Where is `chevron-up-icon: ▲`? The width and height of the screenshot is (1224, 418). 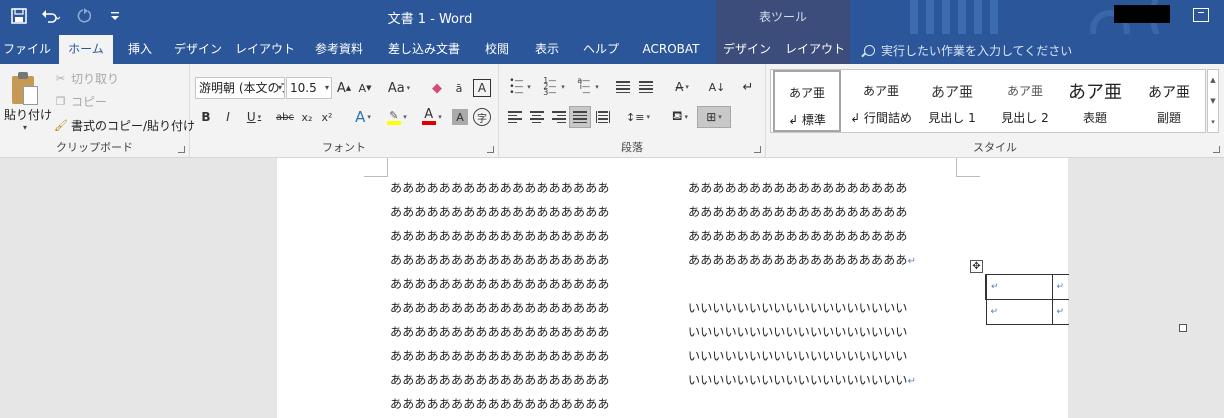 chevron-up-icon: ▲ is located at coordinates (1212, 80).